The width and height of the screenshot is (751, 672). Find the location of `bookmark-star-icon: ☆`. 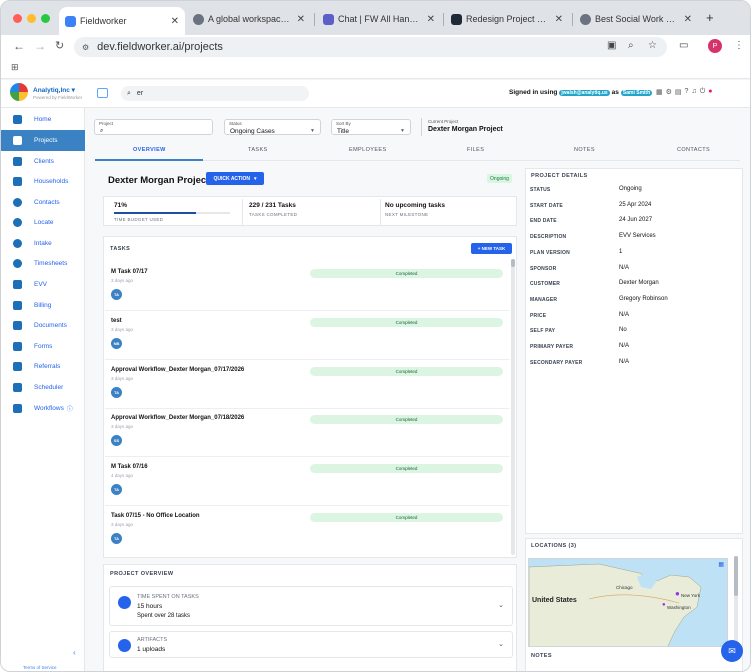

bookmark-star-icon: ☆ is located at coordinates (652, 45).